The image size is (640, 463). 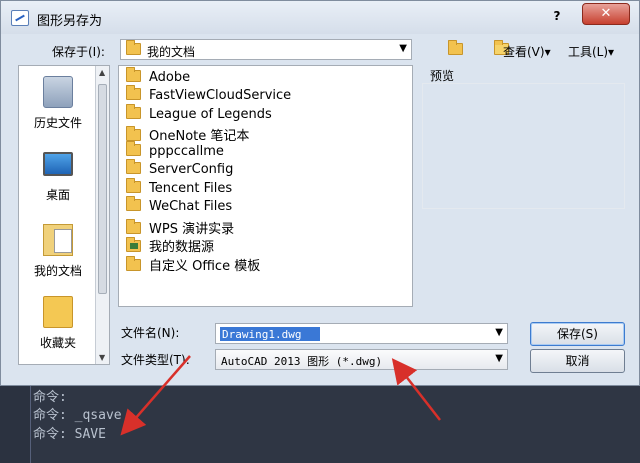 What do you see at coordinates (57, 123) in the screenshot?
I see `place-label: 历史文件` at bounding box center [57, 123].